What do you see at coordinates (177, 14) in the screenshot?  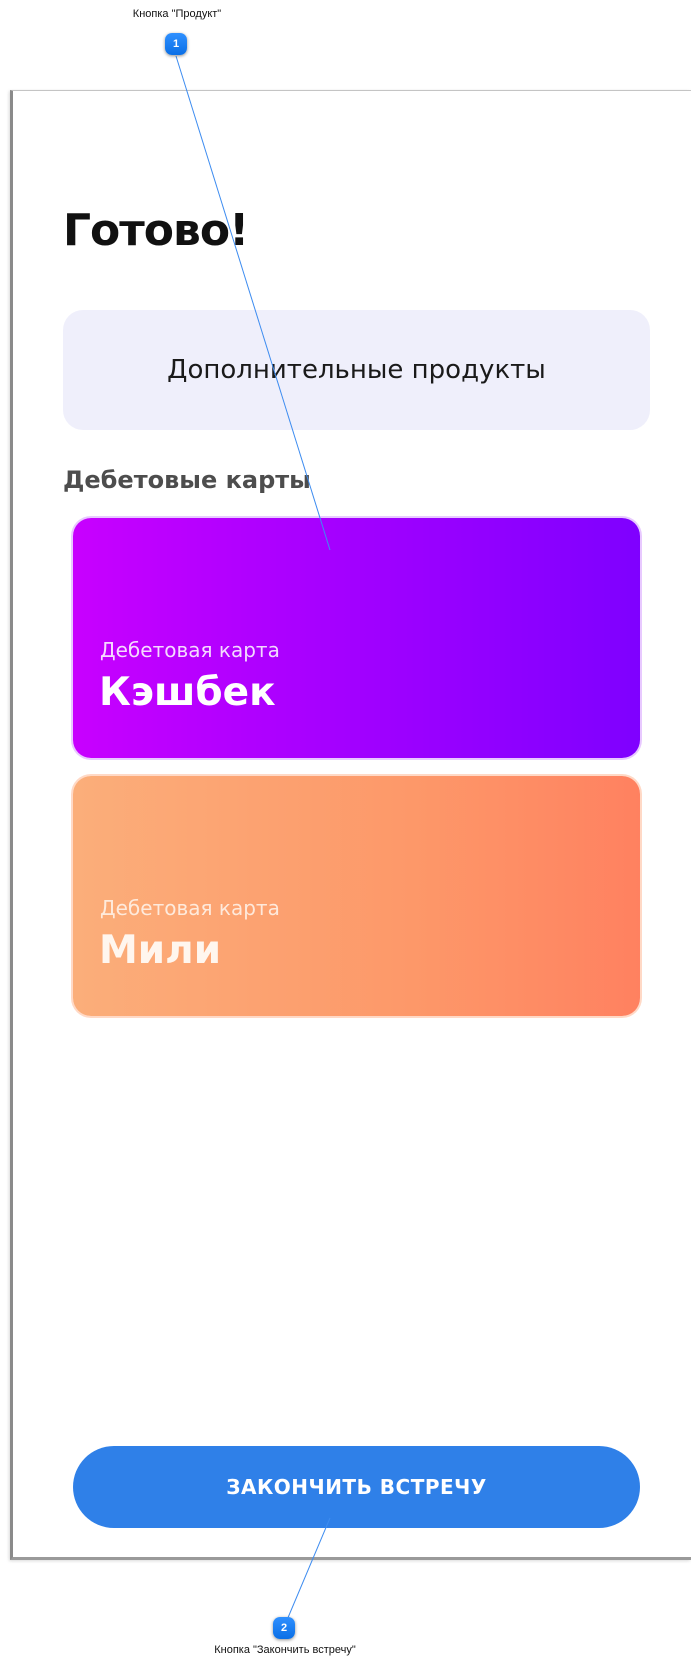 I see `callout-label-product: Кнопка "Продукт"` at bounding box center [177, 14].